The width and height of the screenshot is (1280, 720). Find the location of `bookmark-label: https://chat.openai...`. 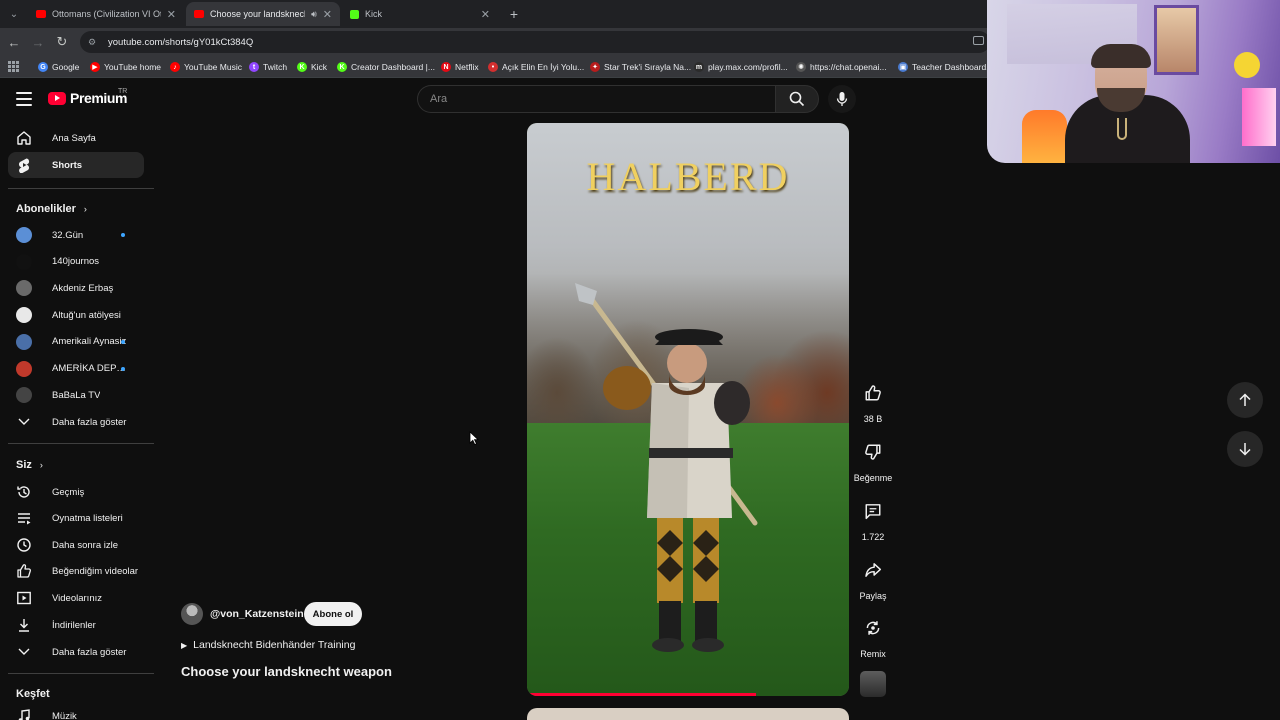

bookmark-label: https://chat.openai... is located at coordinates (848, 67).